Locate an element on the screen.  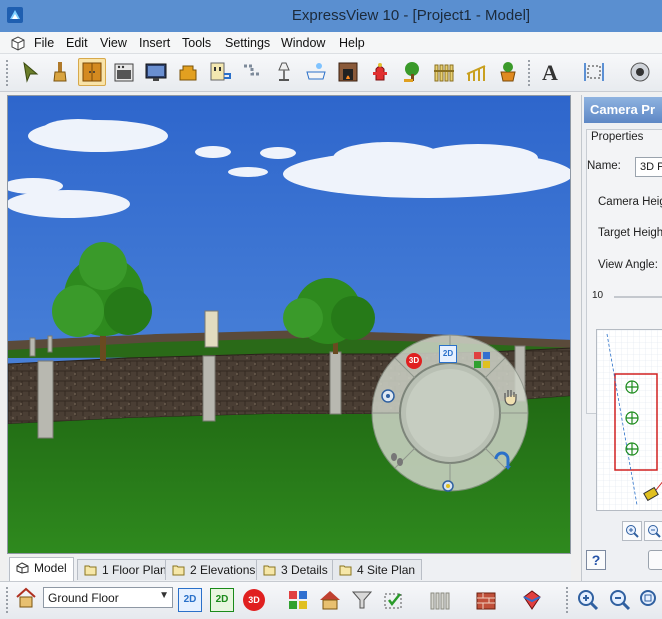
zoom-out-button is located at coordinates (653, 531).